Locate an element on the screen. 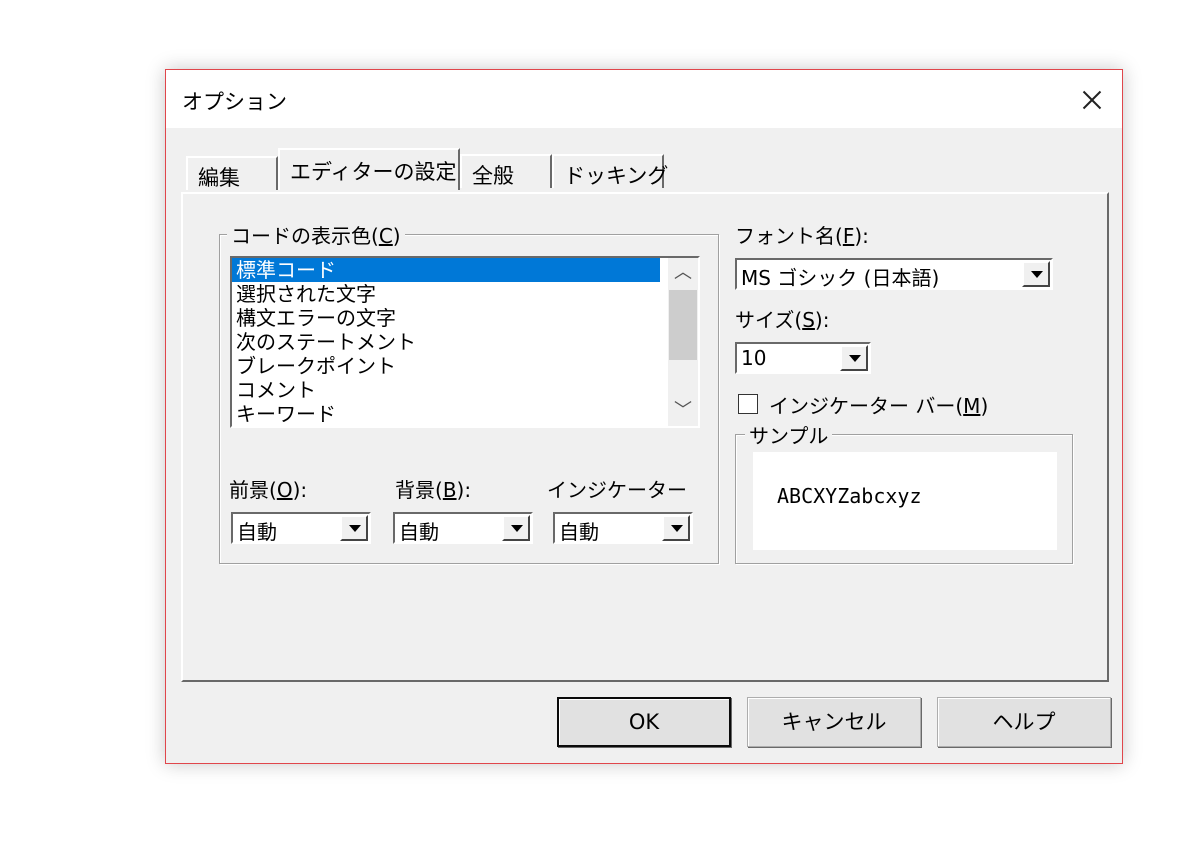 The height and width of the screenshot is (848, 1198). dialog-title: オプション is located at coordinates (234, 102).